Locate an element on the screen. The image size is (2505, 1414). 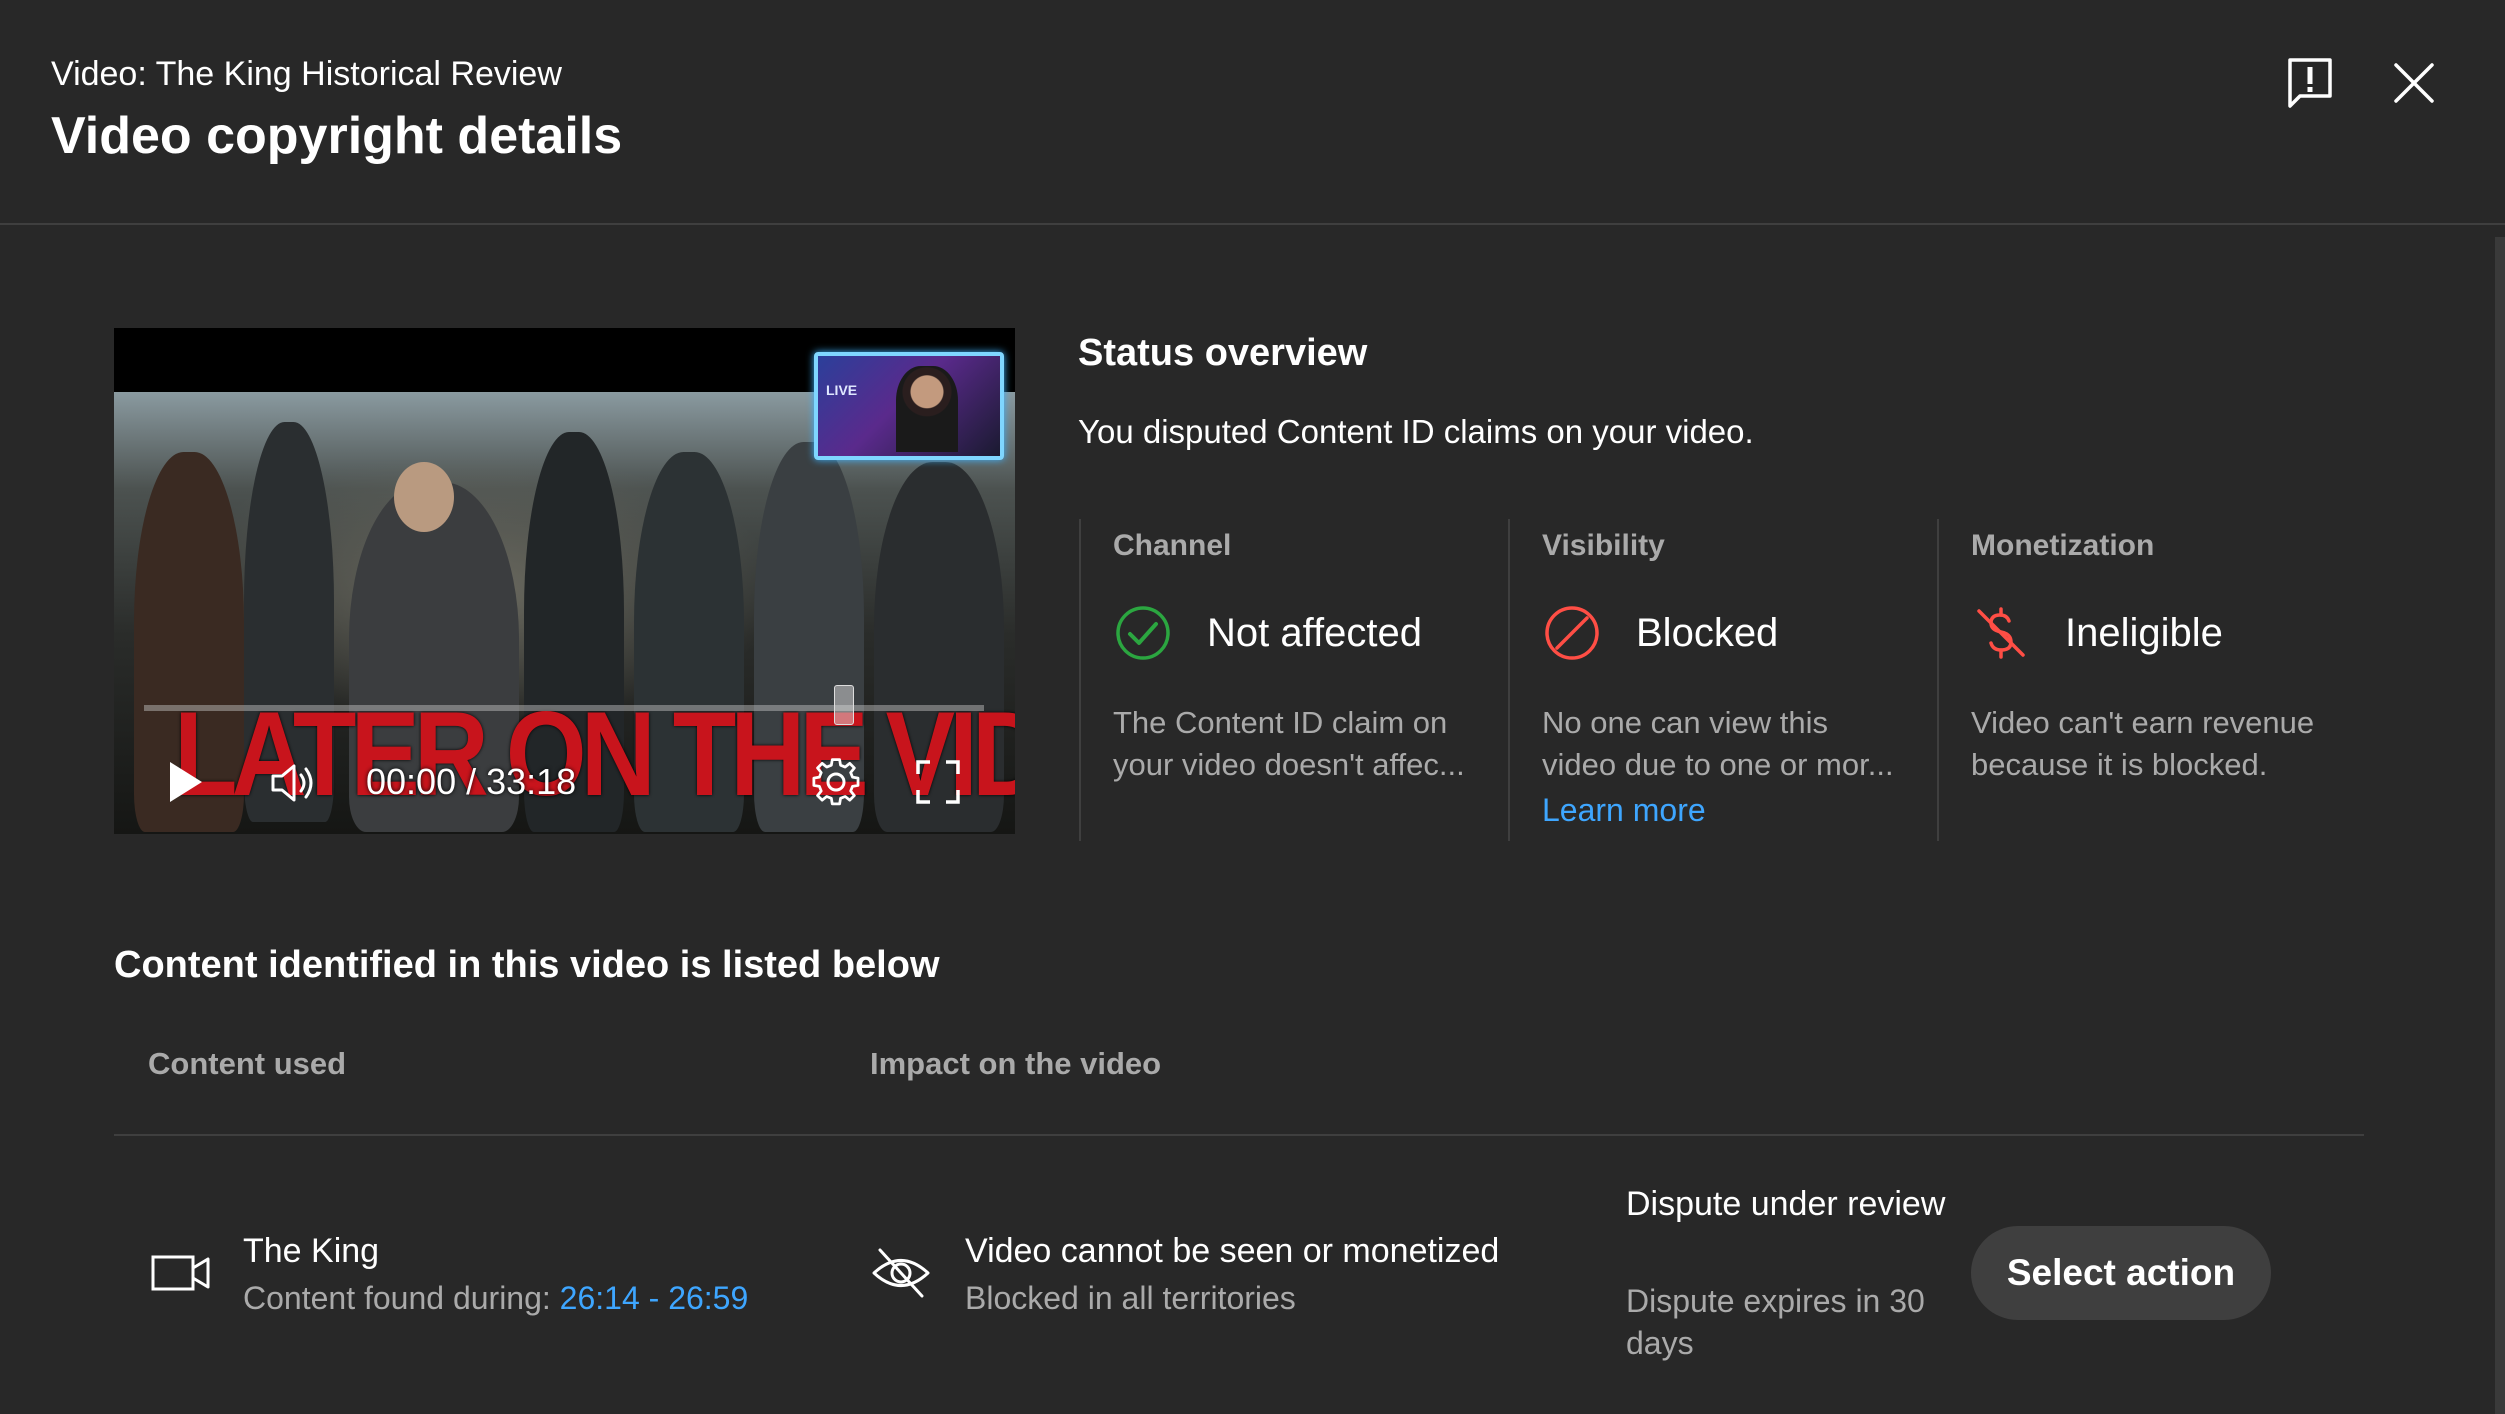
volume-button is located at coordinates (295, 783).